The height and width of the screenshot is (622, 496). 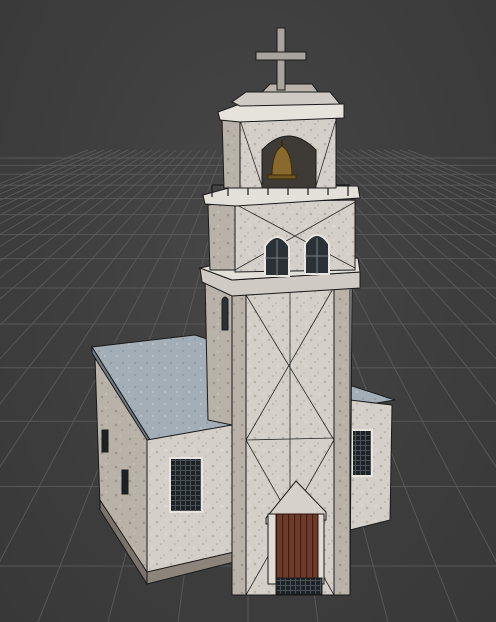 I want to click on nave-window-right, so click(x=362, y=453).